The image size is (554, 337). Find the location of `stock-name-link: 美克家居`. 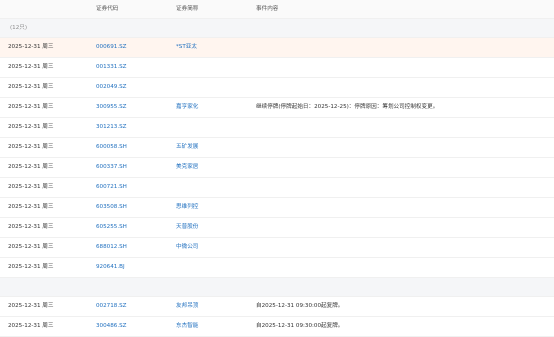

stock-name-link: 美克家居 is located at coordinates (213, 167).